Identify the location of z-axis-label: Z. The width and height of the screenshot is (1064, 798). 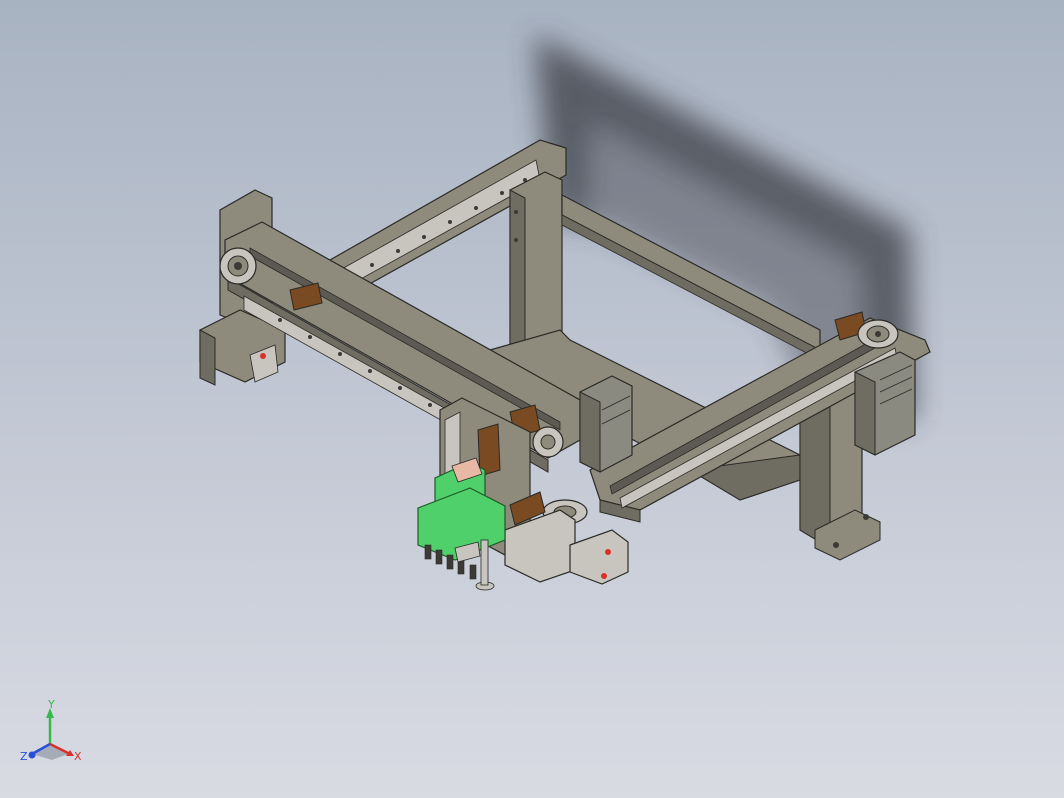
(24, 756).